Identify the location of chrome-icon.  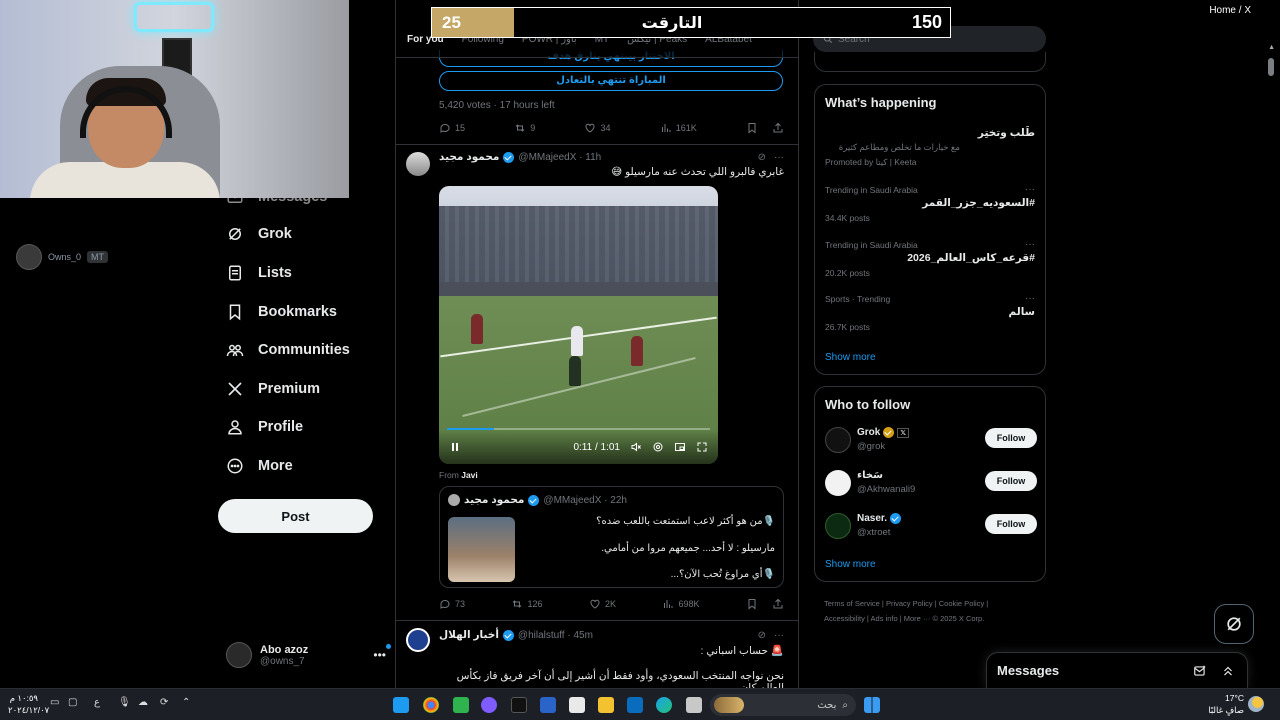
(431, 705).